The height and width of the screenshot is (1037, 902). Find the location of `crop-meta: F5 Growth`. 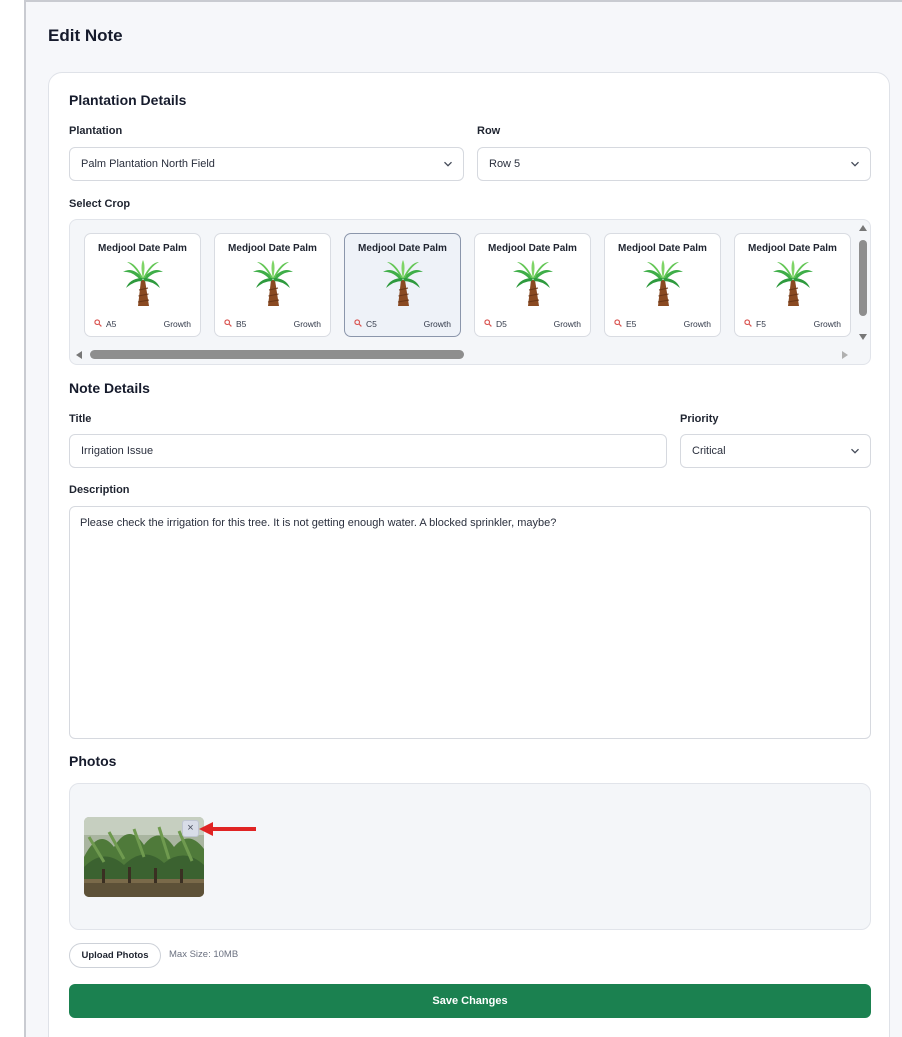

crop-meta: F5 Growth is located at coordinates (792, 324).